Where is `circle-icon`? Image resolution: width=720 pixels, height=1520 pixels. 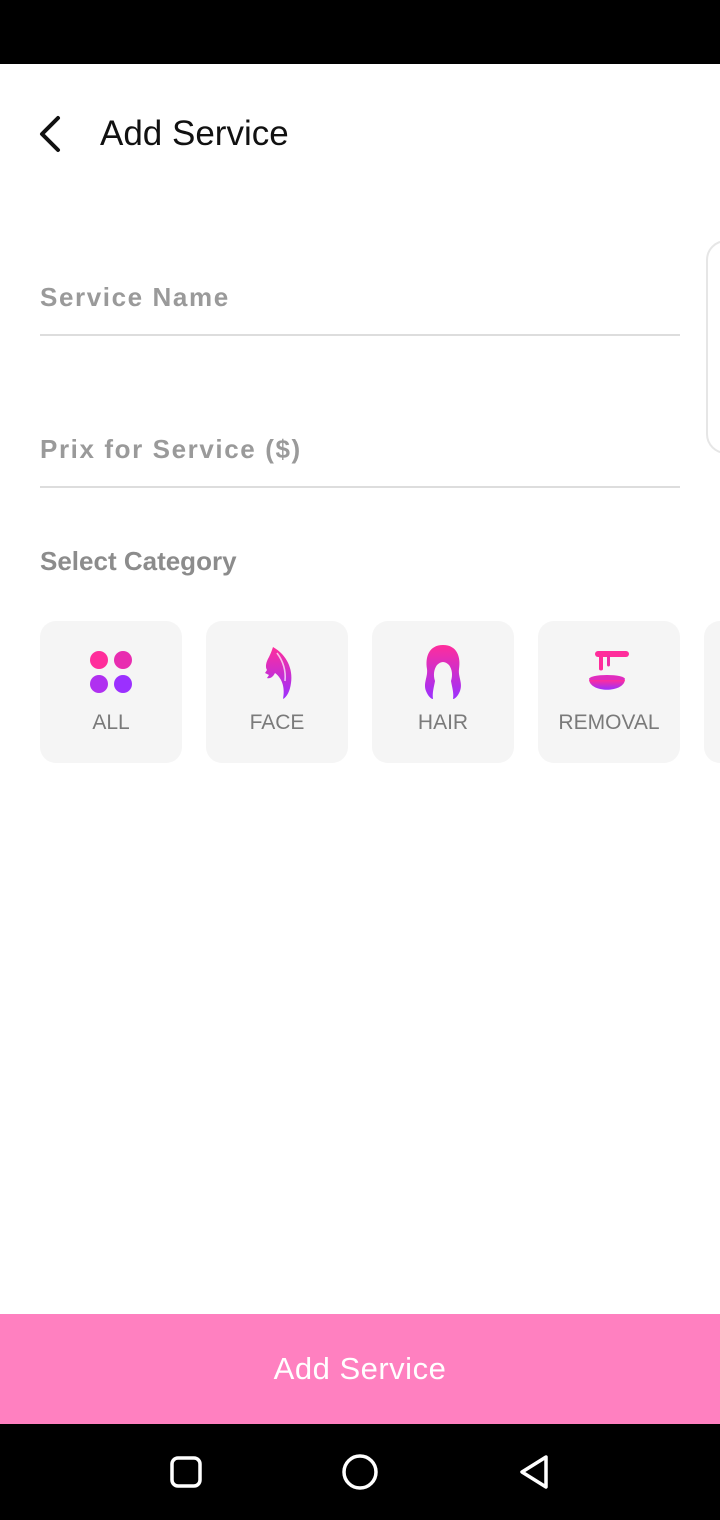
circle-icon is located at coordinates (360, 1472).